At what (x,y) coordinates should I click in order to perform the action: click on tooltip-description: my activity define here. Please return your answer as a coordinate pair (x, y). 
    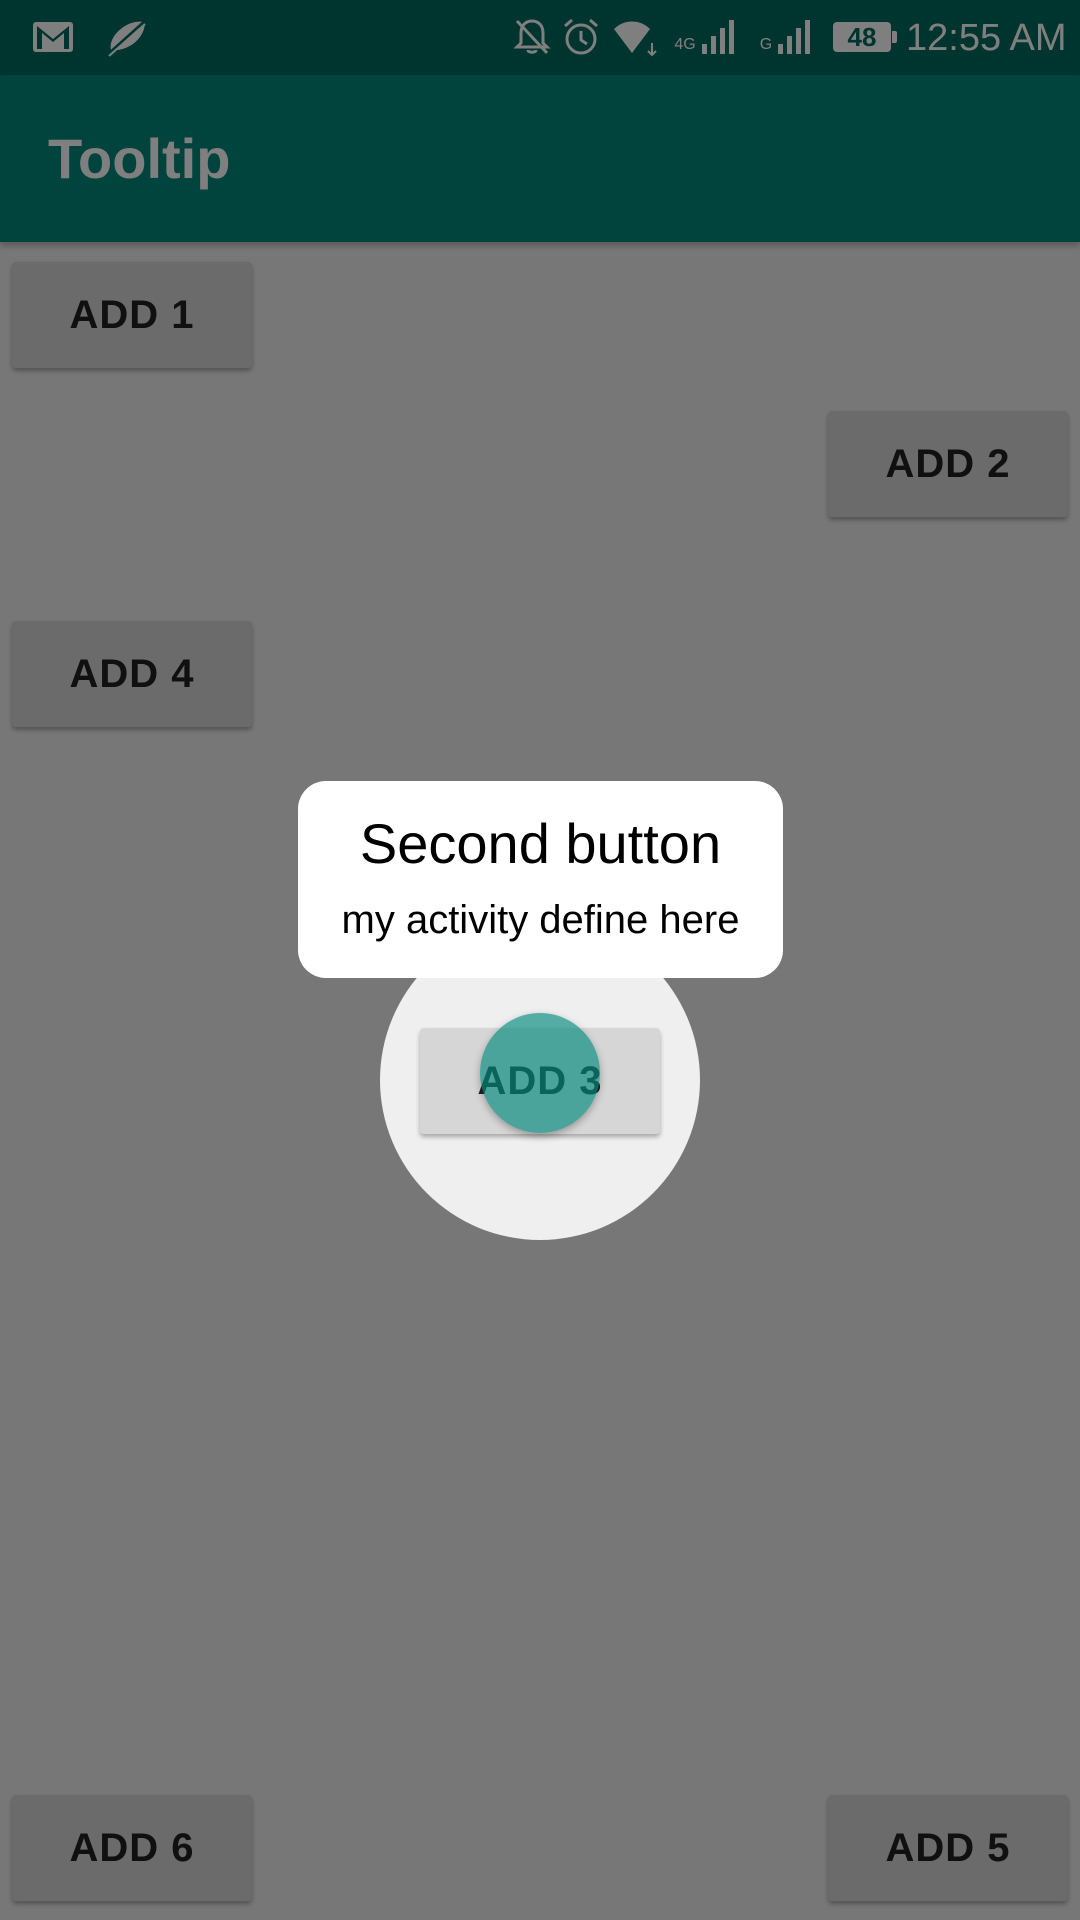
    Looking at the image, I should click on (540, 920).